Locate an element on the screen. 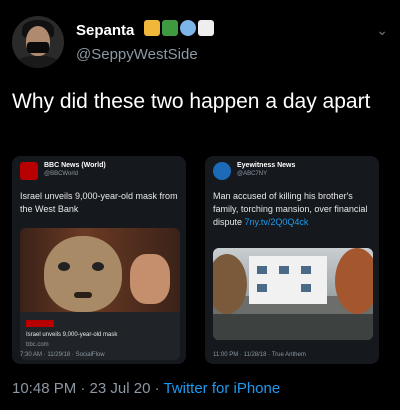 This screenshot has height=410, width=400. mask-mouth is located at coordinates (83, 295).